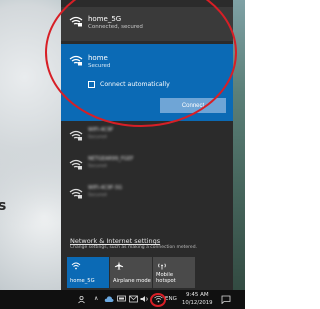 The height and width of the screenshot is (309, 320). Describe the element at coordinates (166, 278) in the screenshot. I see `tile-label: Mobile hotspot` at that location.